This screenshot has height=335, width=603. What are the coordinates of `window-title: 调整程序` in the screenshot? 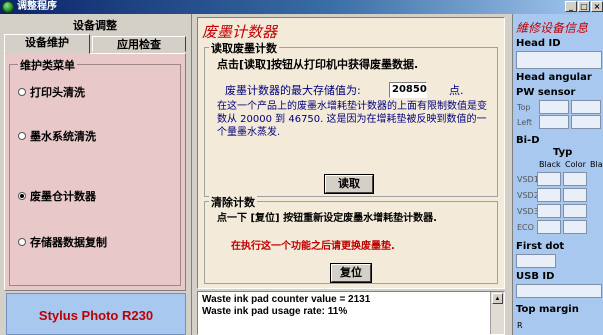 It's located at (37, 6).